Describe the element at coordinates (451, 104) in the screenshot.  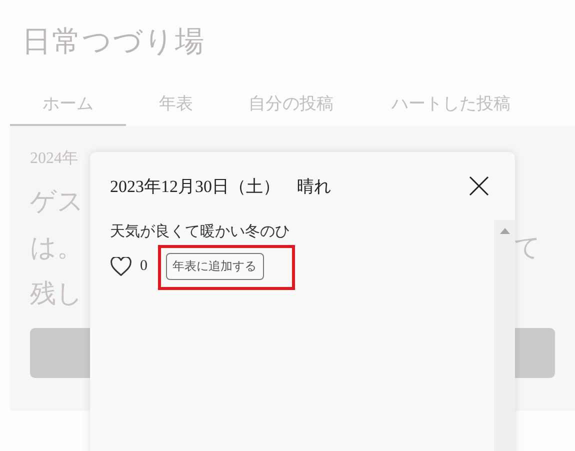
I see `nav-tab: ハートした投稿` at that location.